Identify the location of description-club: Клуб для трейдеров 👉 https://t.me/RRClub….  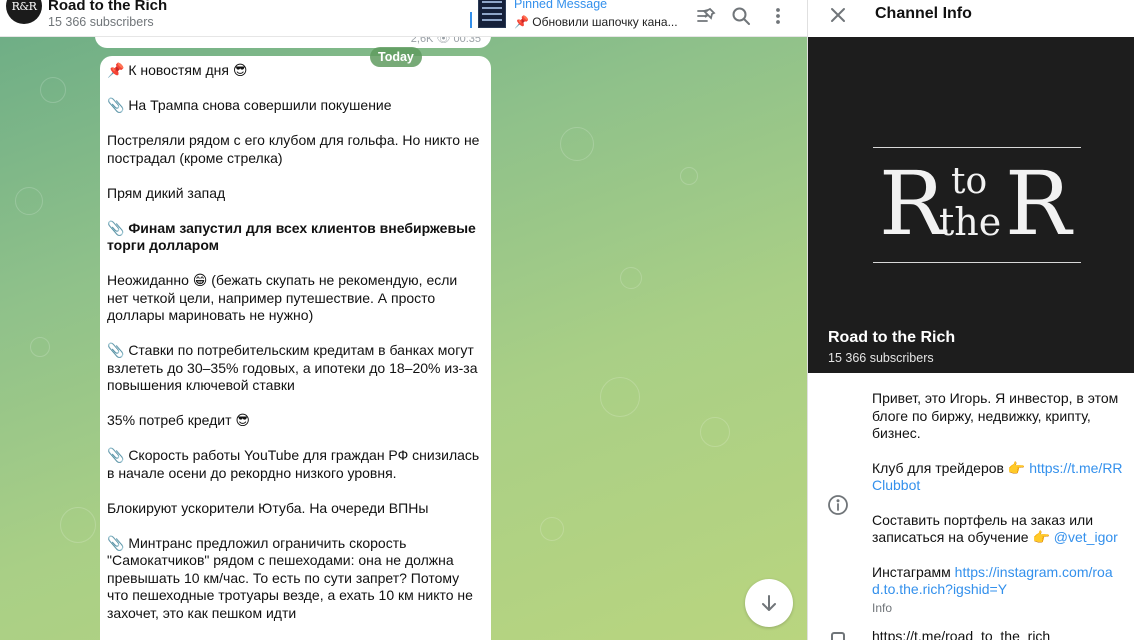
(997, 476).